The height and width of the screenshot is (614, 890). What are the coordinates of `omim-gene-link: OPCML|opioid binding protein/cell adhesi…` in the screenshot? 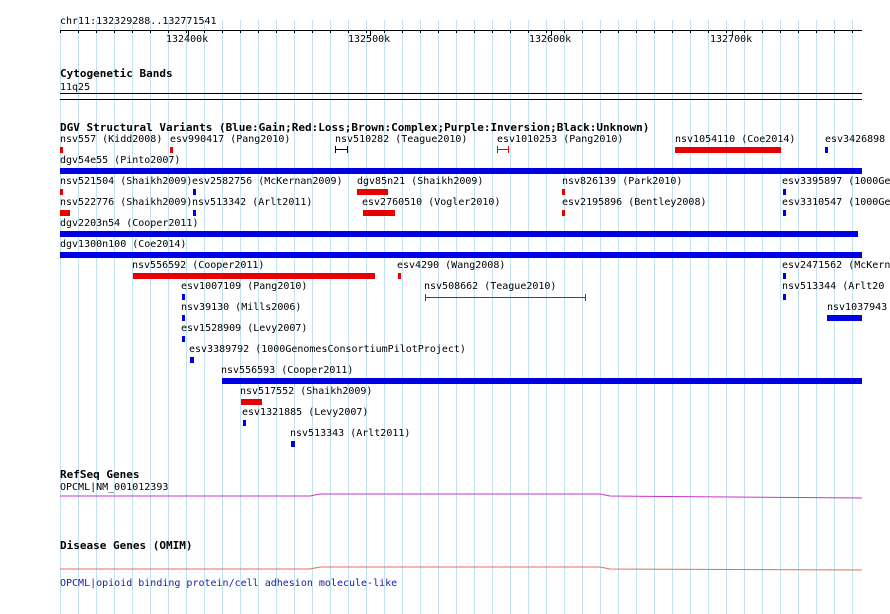 It's located at (228, 583).